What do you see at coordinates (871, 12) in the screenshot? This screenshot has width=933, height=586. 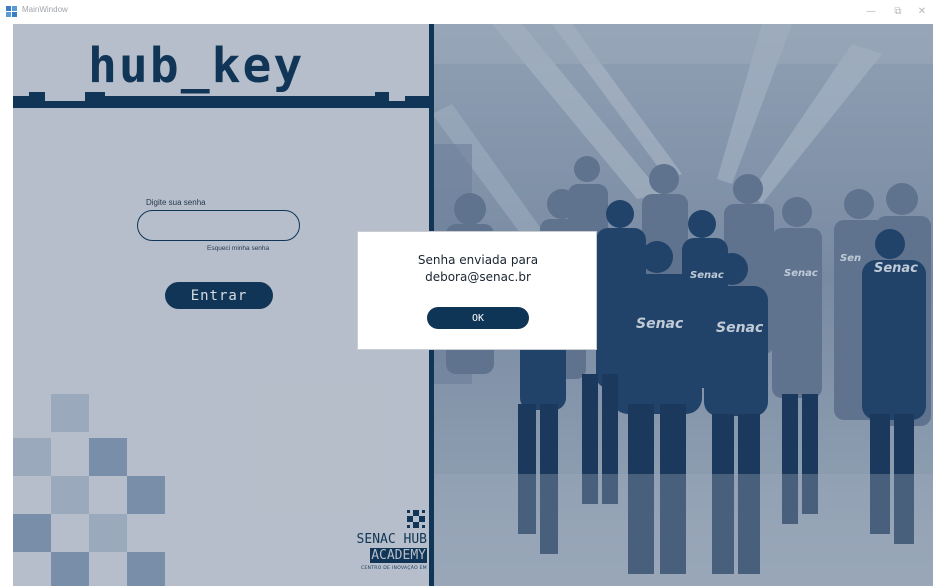 I see `minimize-button: —` at bounding box center [871, 12].